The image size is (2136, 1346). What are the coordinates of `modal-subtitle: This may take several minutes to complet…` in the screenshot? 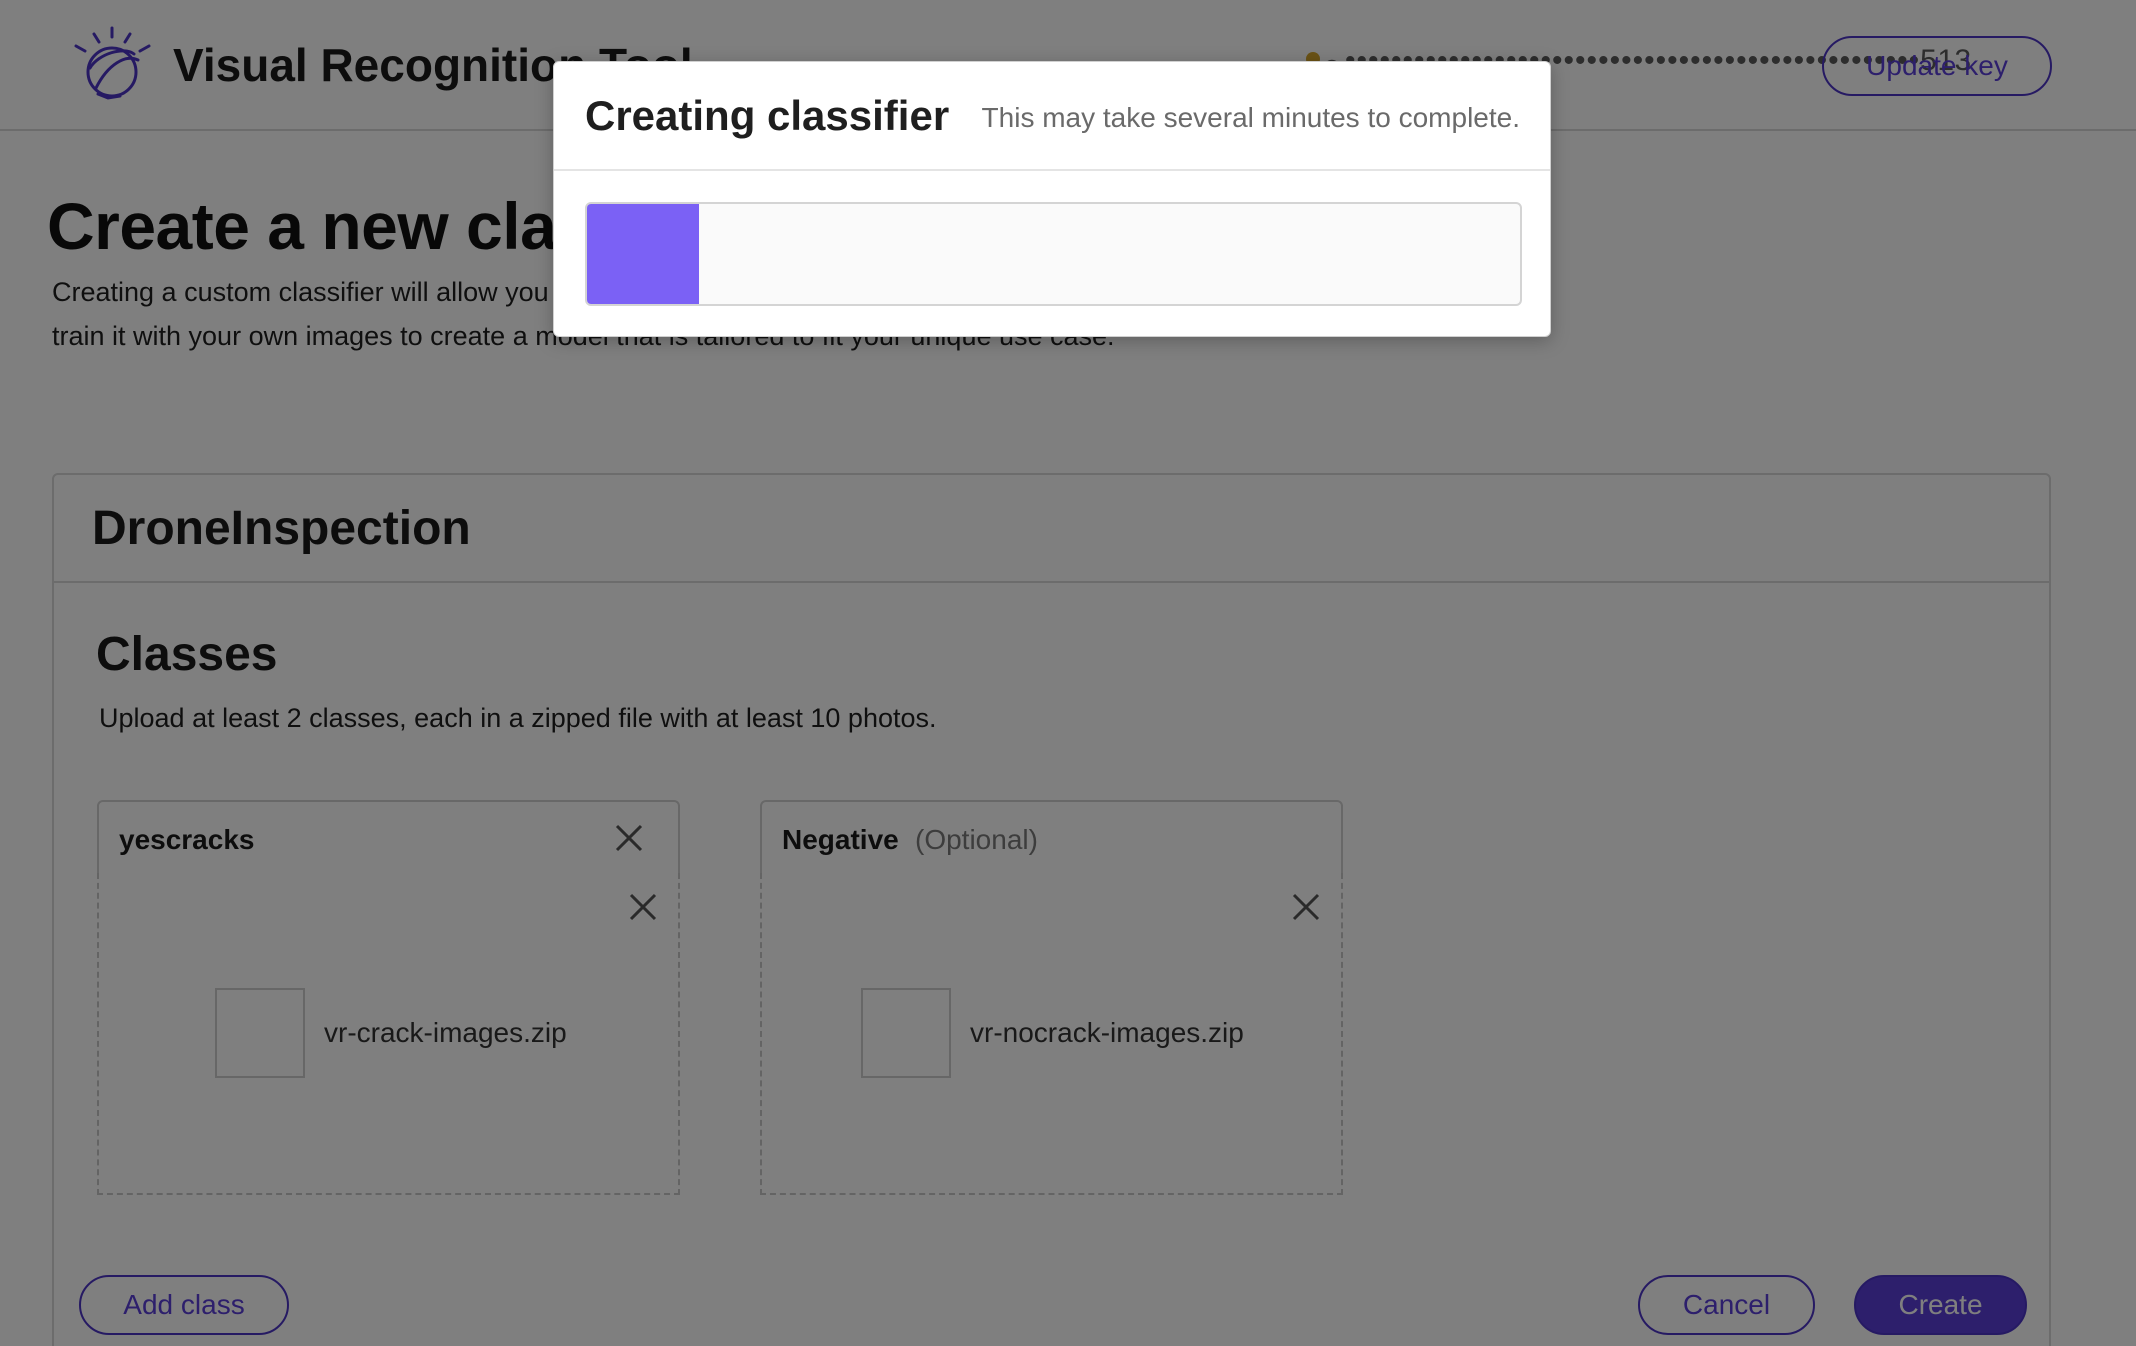 It's located at (1250, 117).